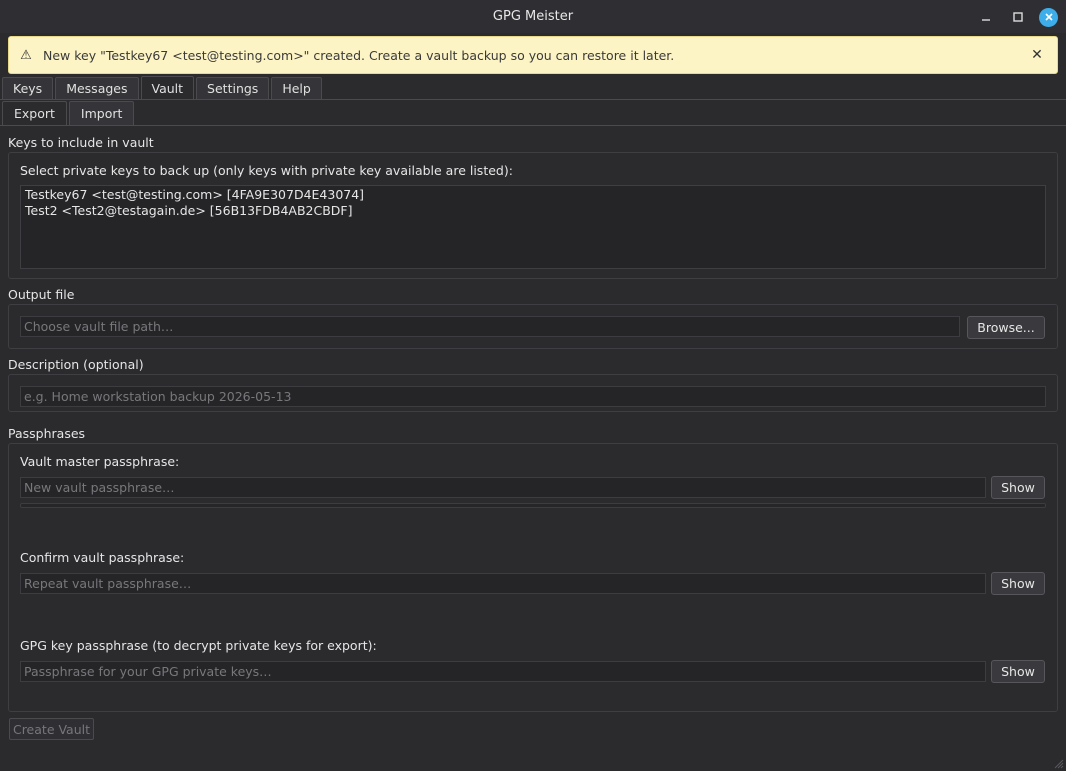  Describe the element at coordinates (533, 99) in the screenshot. I see `tab-divider` at that location.